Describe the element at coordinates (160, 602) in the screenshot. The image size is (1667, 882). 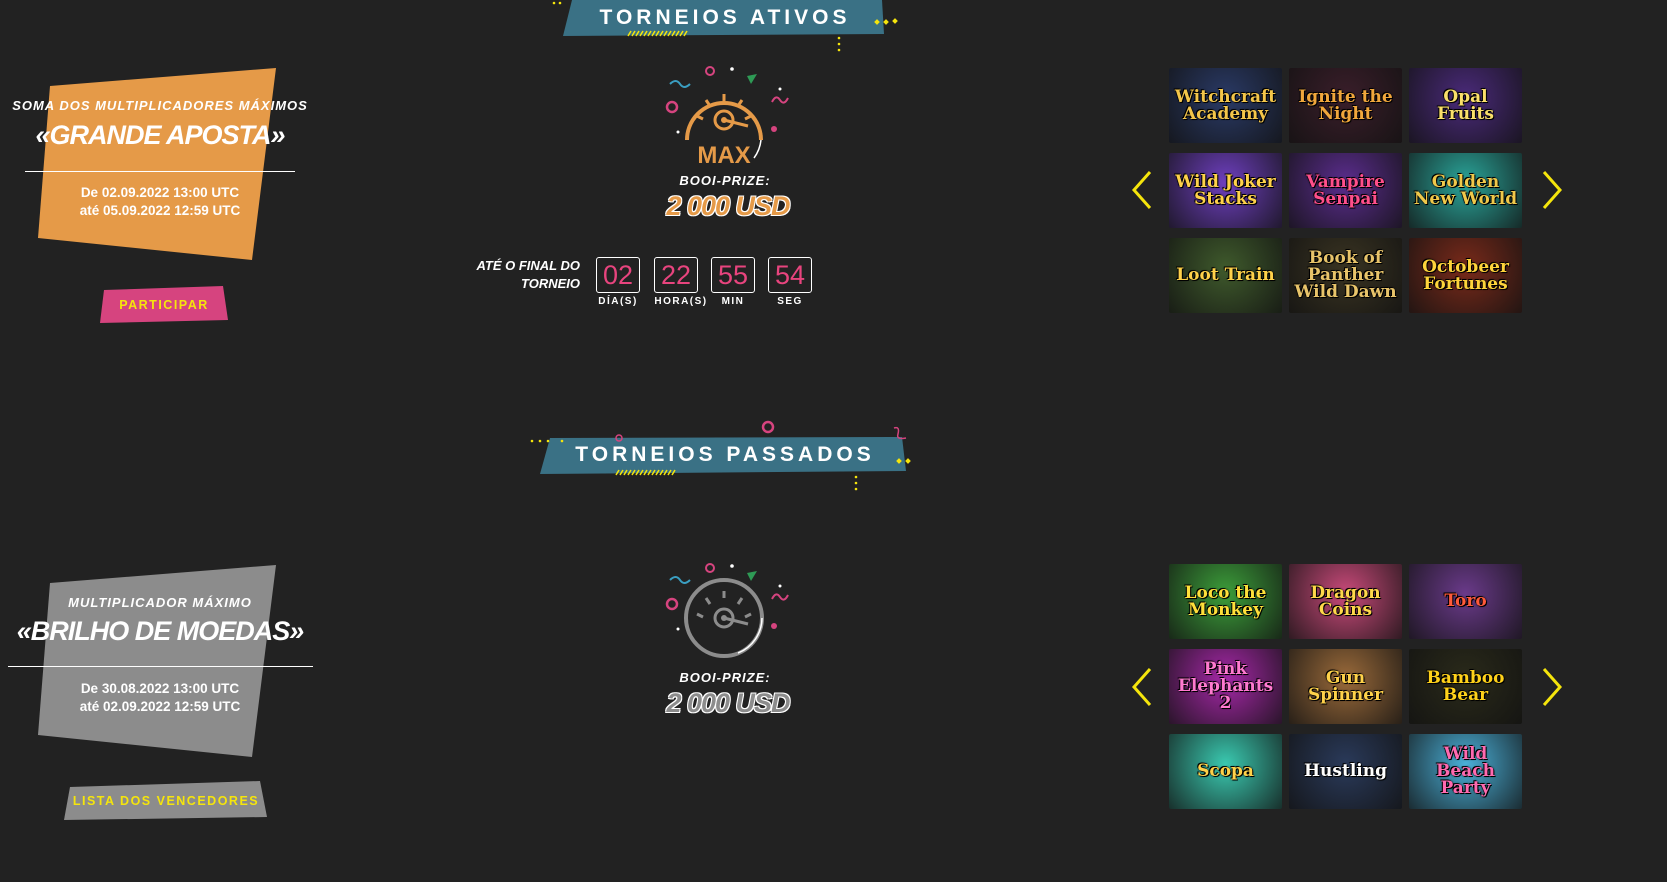
I see `tournament-type-label: MULTIPLICADOR MÁXIMO` at that location.